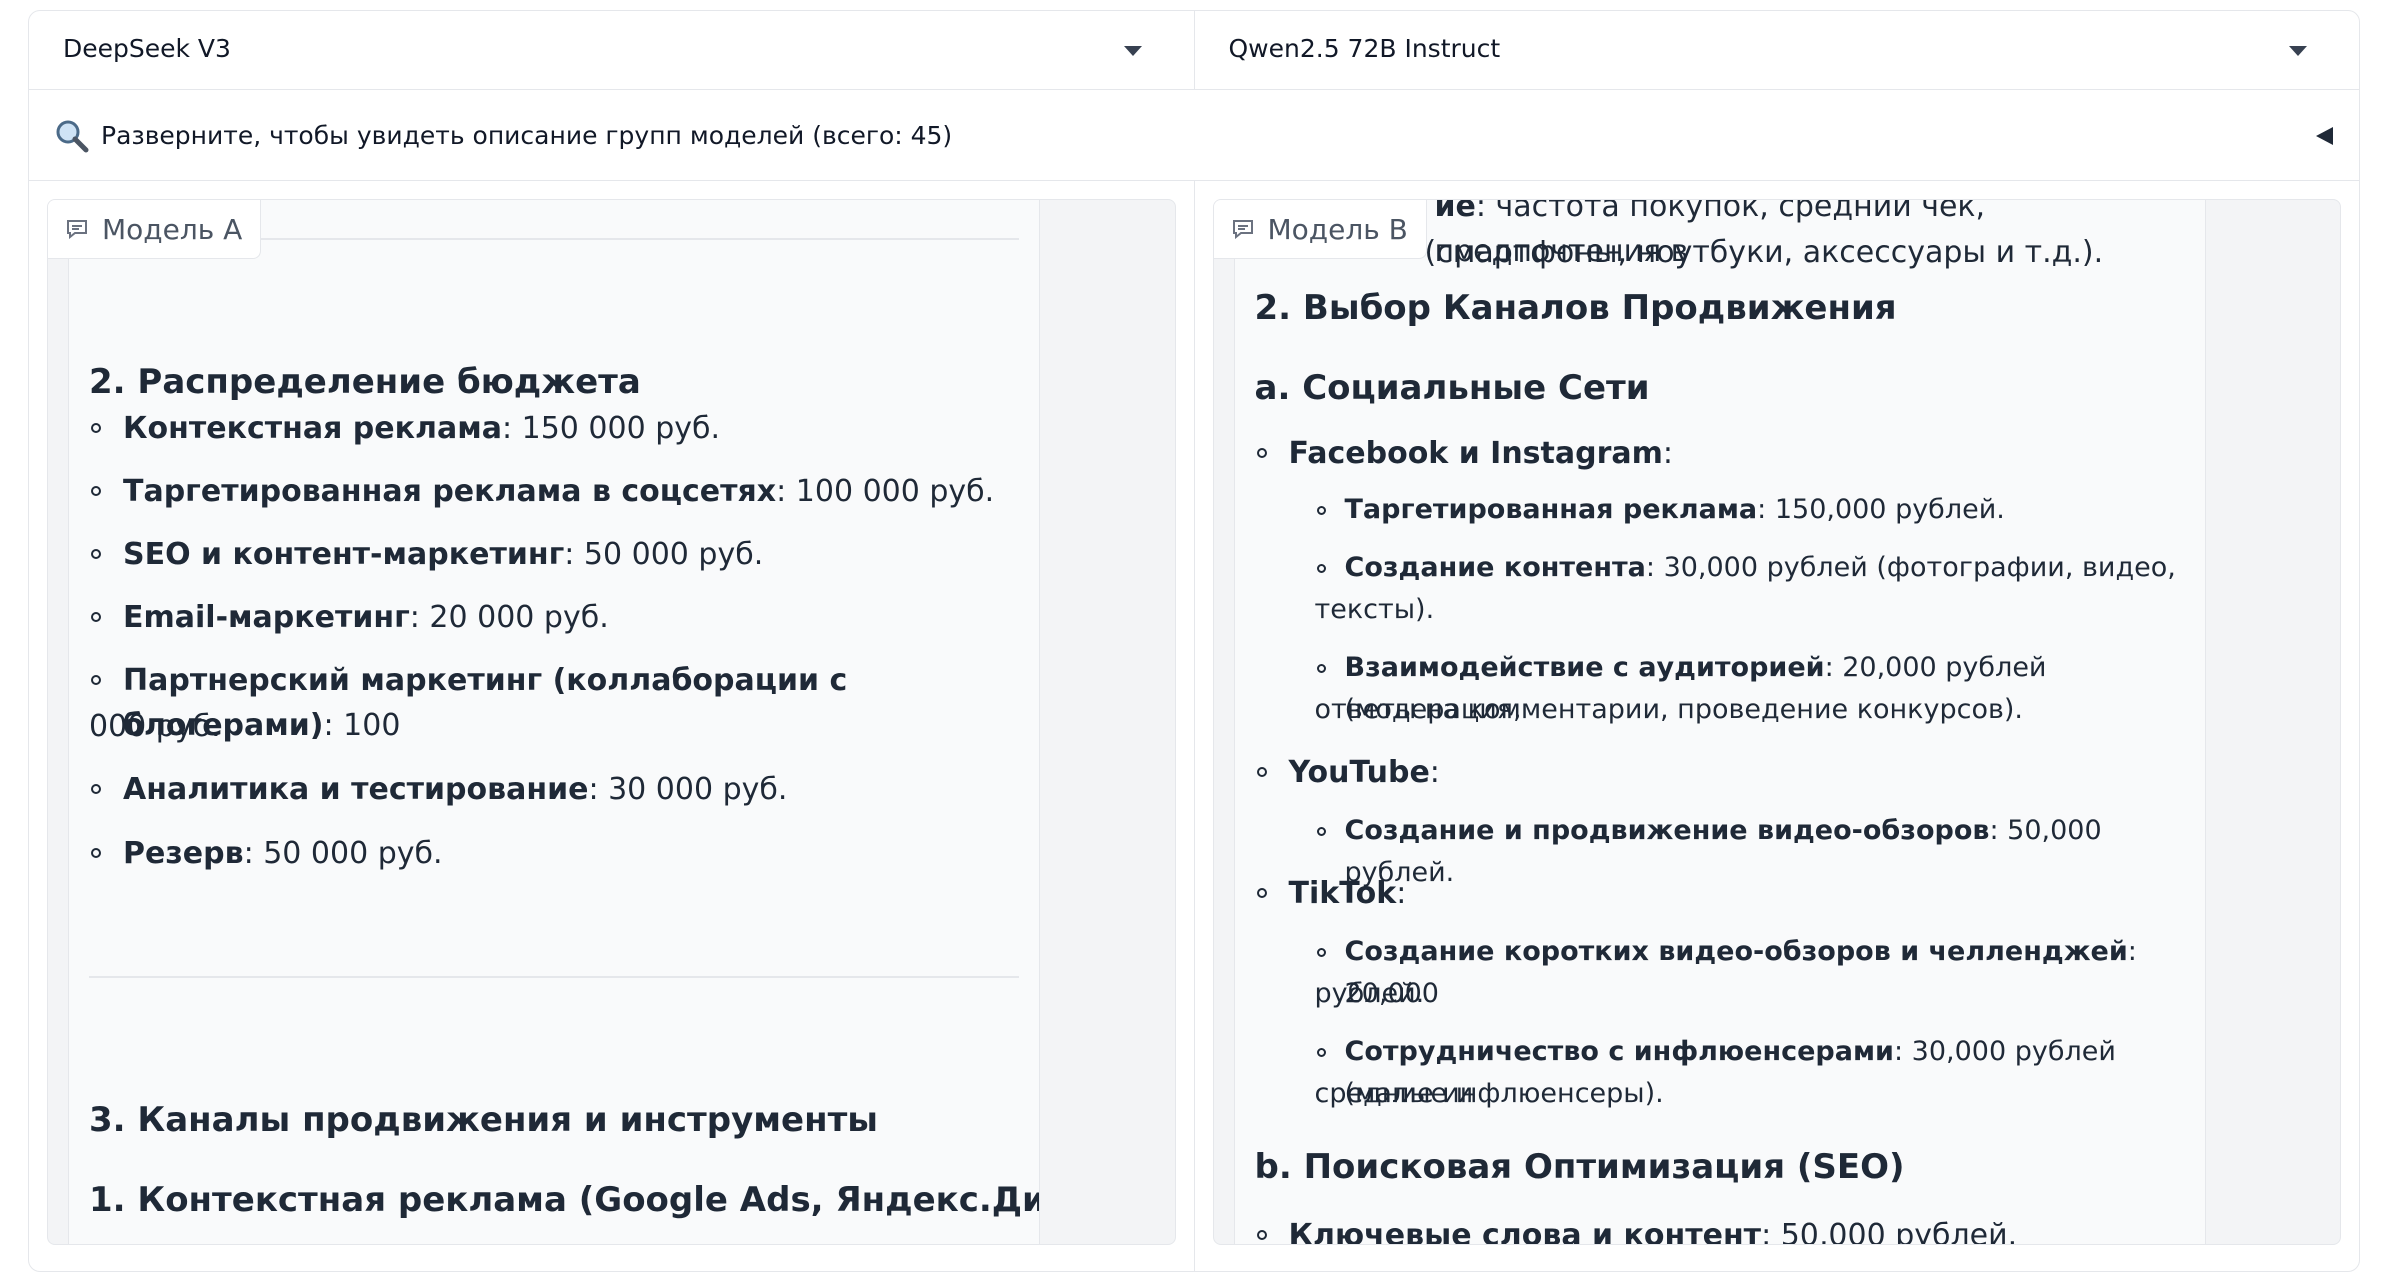 The height and width of the screenshot is (1272, 2392). Describe the element at coordinates (443, 554) in the screenshot. I see `list-item: SEO и контент-маркетинг: 50 000 руб.` at that location.